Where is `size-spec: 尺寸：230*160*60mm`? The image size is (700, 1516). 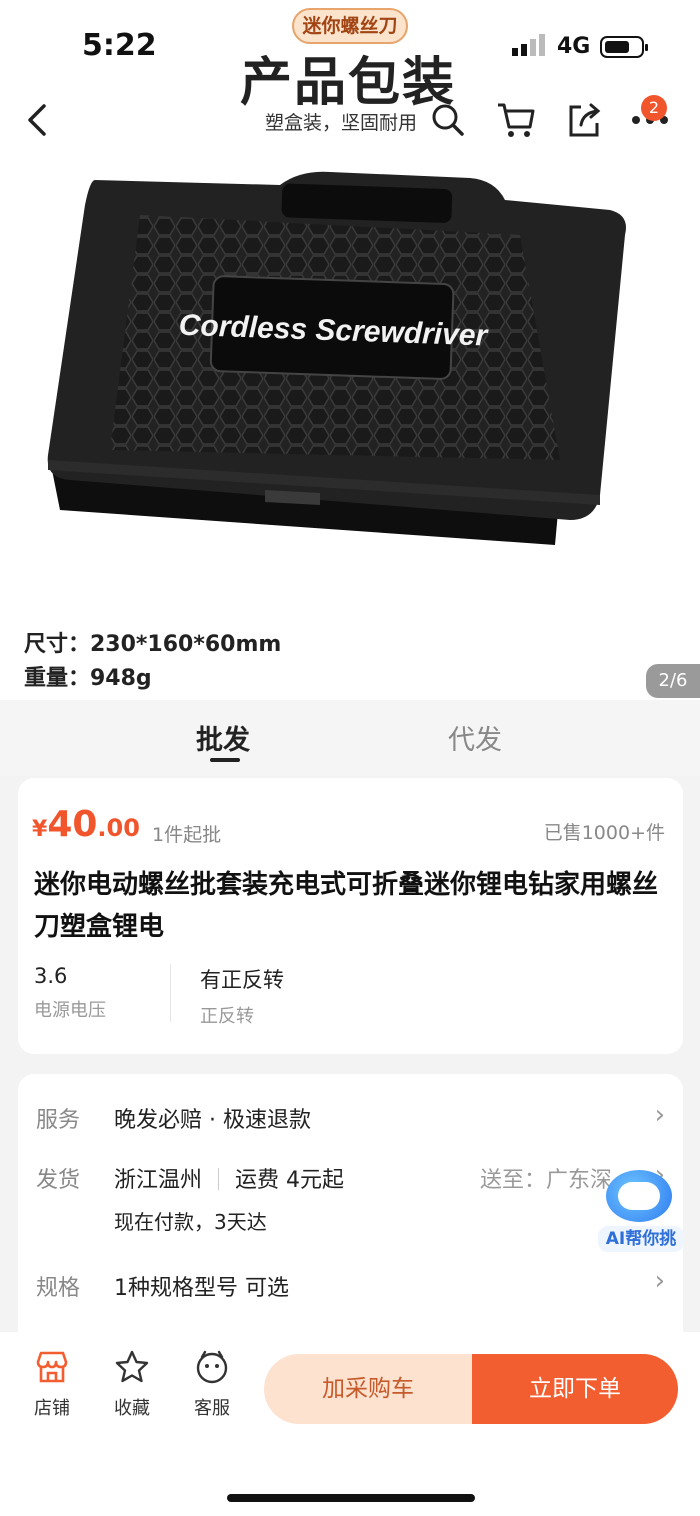
size-spec: 尺寸：230*160*60mm is located at coordinates (153, 644).